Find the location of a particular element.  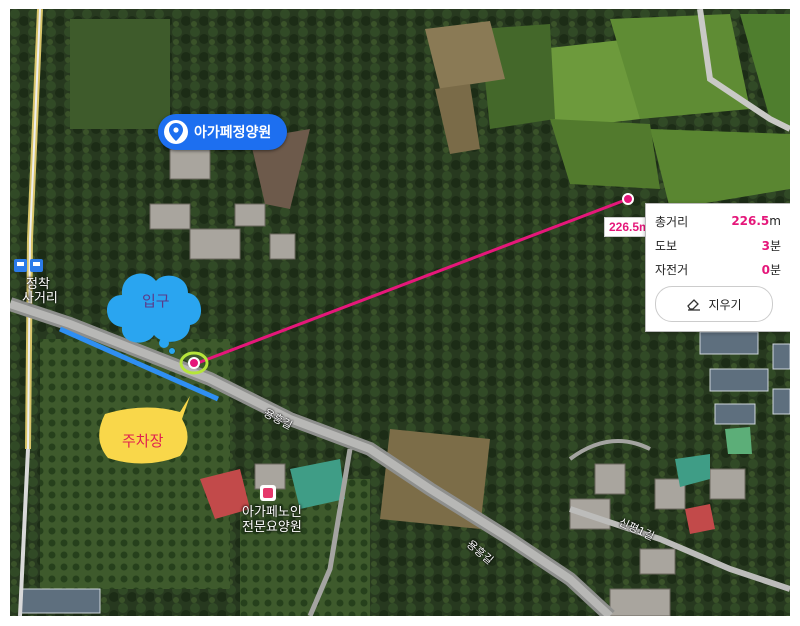

route-end-point is located at coordinates (628, 199).